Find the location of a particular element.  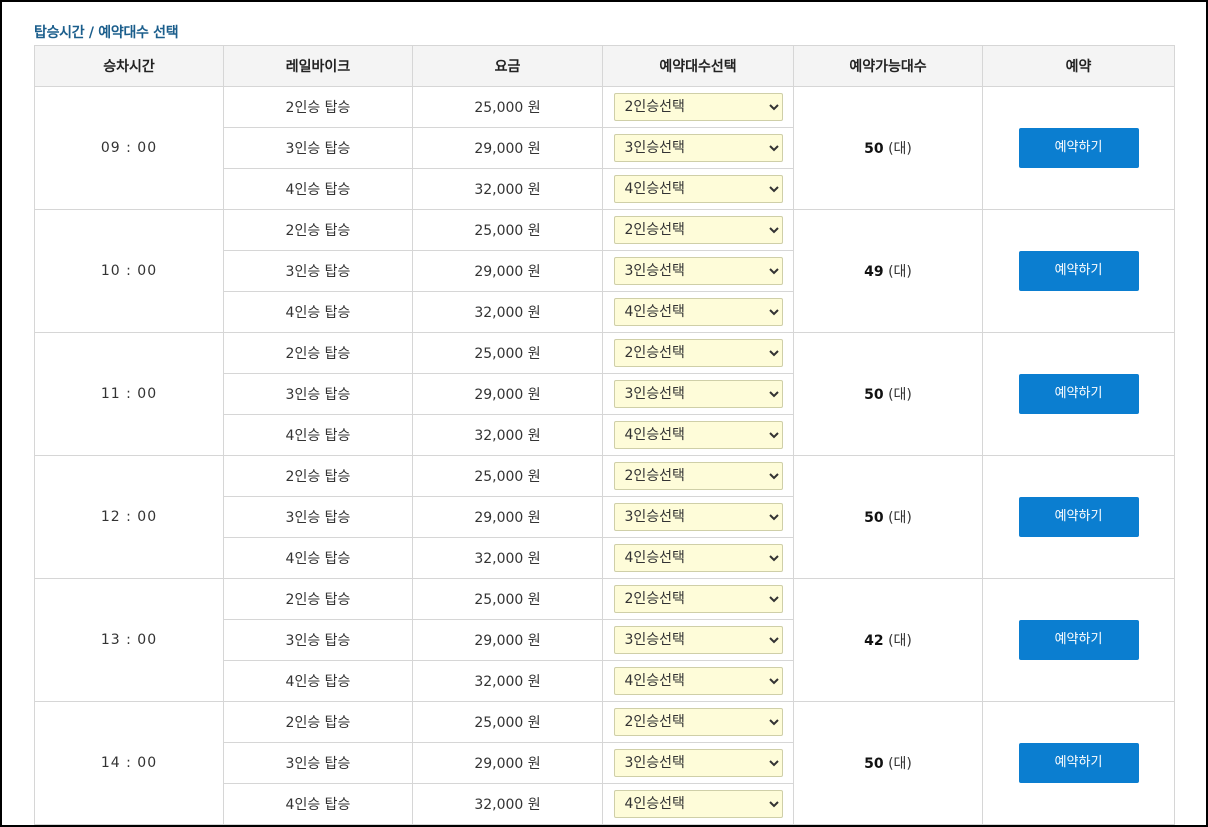

header-row: 승차시간 레일바이크 요금 예약대수선택 예약가능대수 예약 is located at coordinates (604, 66).